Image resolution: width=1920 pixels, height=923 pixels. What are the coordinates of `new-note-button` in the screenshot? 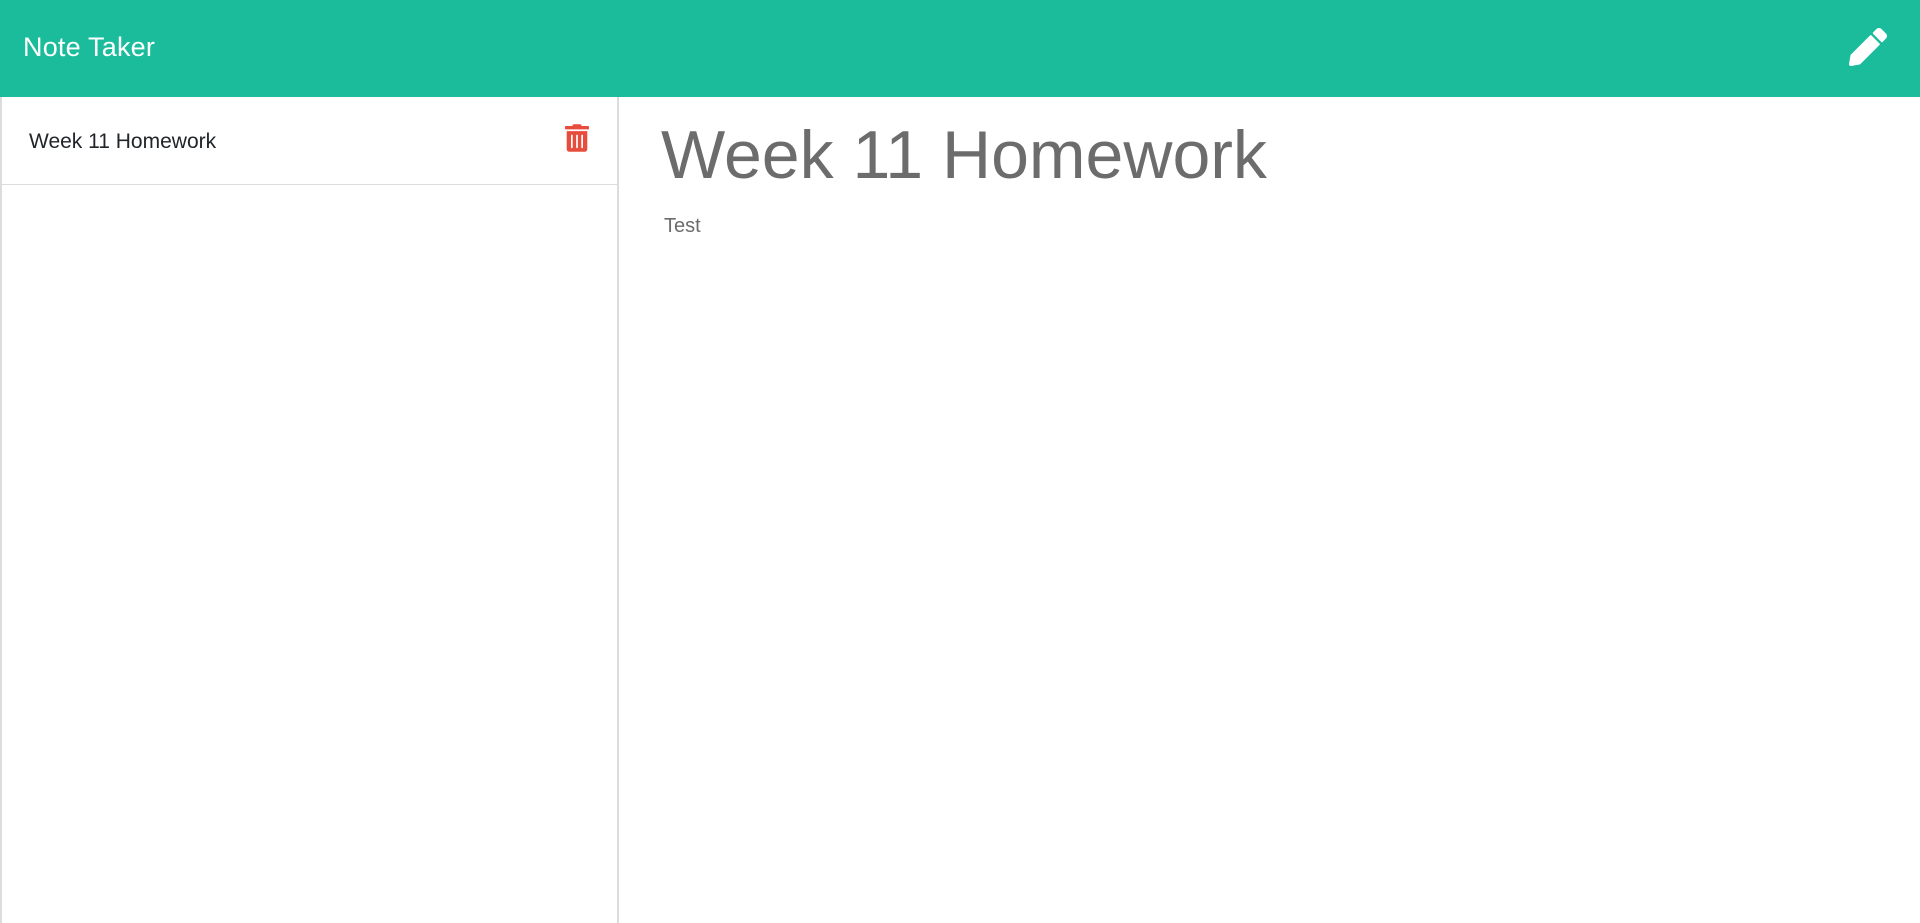 It's located at (1868, 47).